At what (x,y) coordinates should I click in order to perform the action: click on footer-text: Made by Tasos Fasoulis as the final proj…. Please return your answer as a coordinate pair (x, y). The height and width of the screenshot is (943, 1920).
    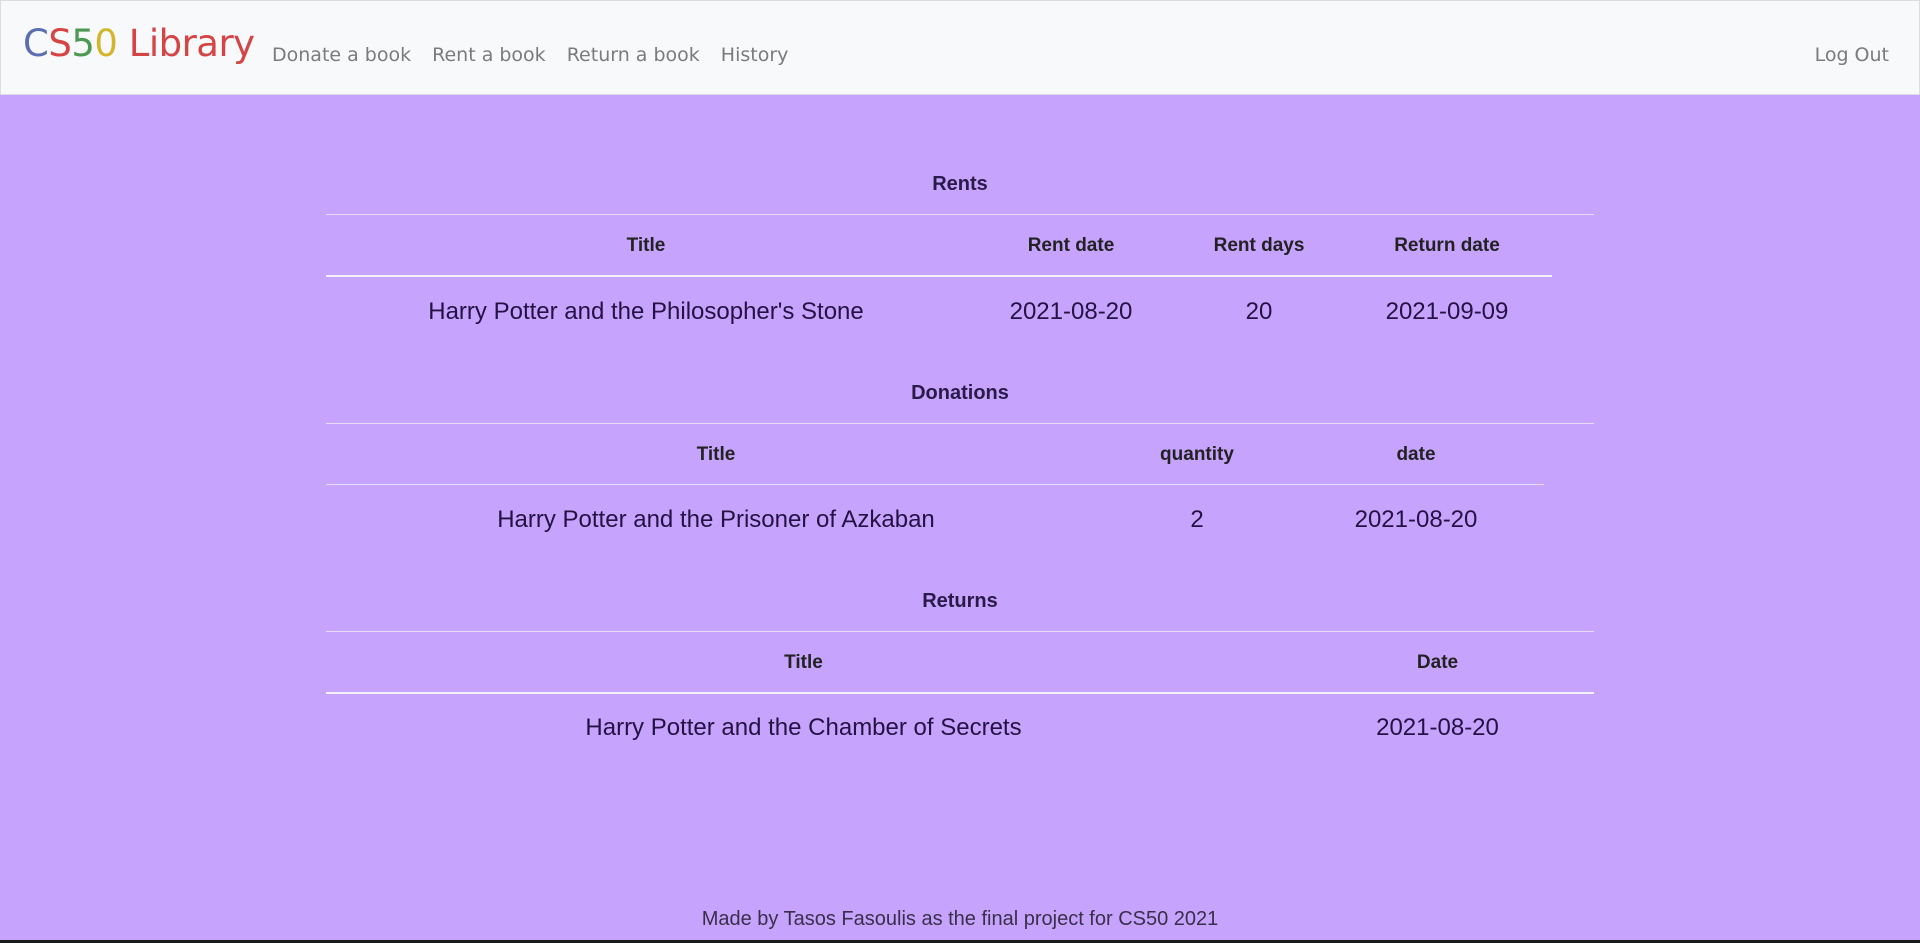
    Looking at the image, I should click on (960, 919).